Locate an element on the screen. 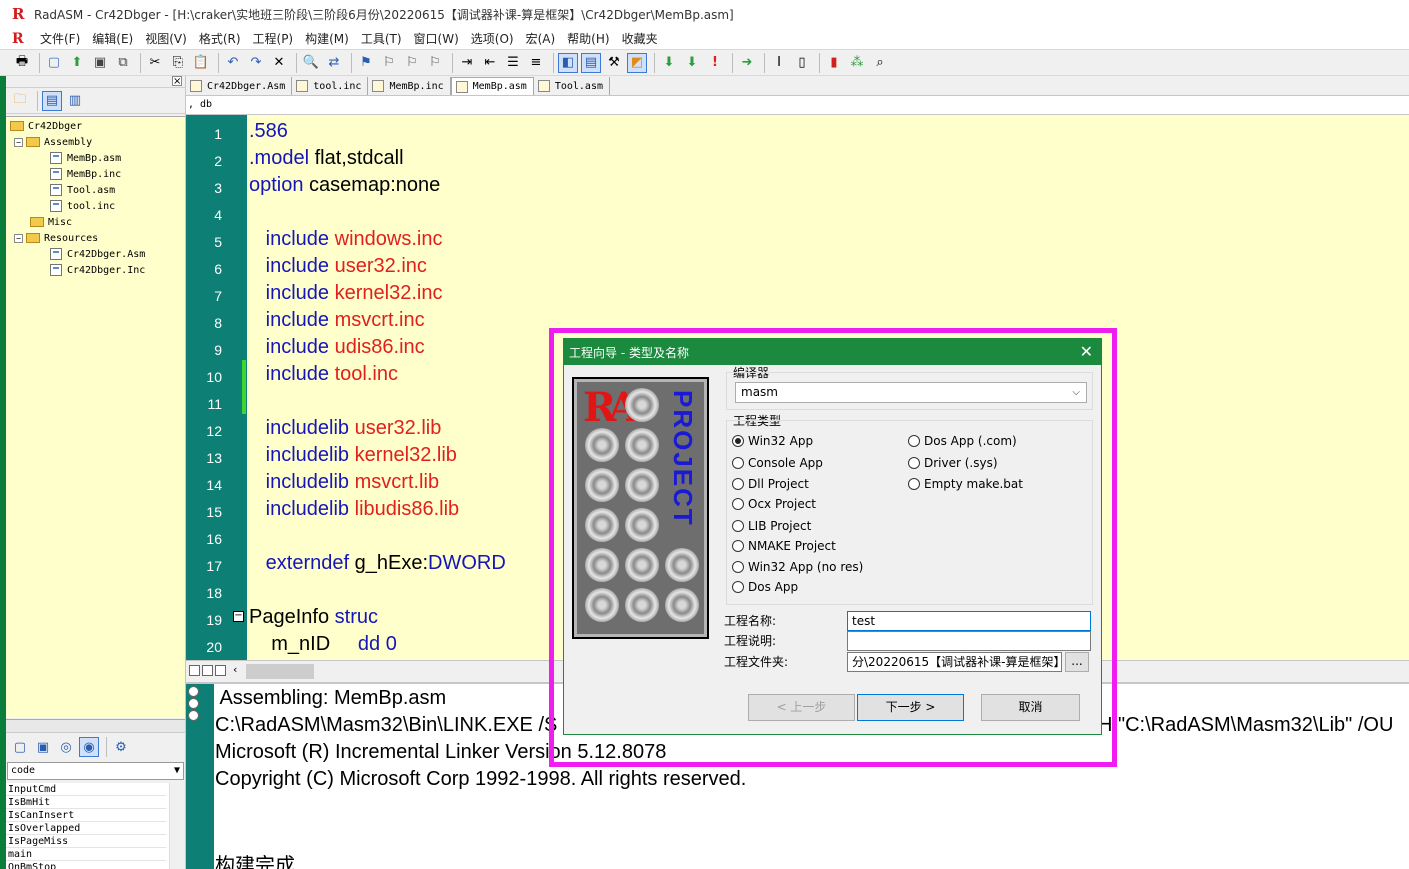  proc-list-item: main is located at coordinates (86, 854).